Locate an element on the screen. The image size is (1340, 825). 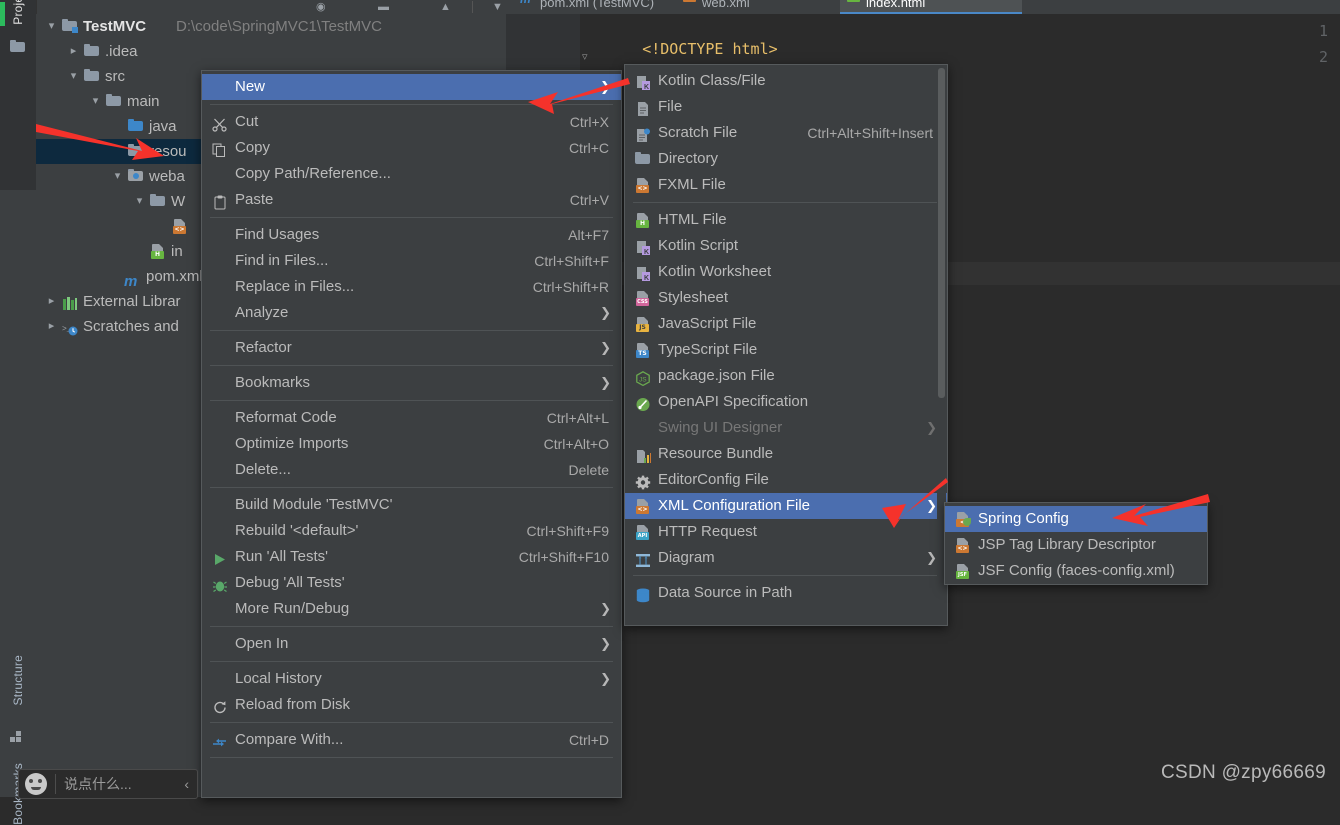
code-fold-icon: ▿ is located at coordinates (585, 56).